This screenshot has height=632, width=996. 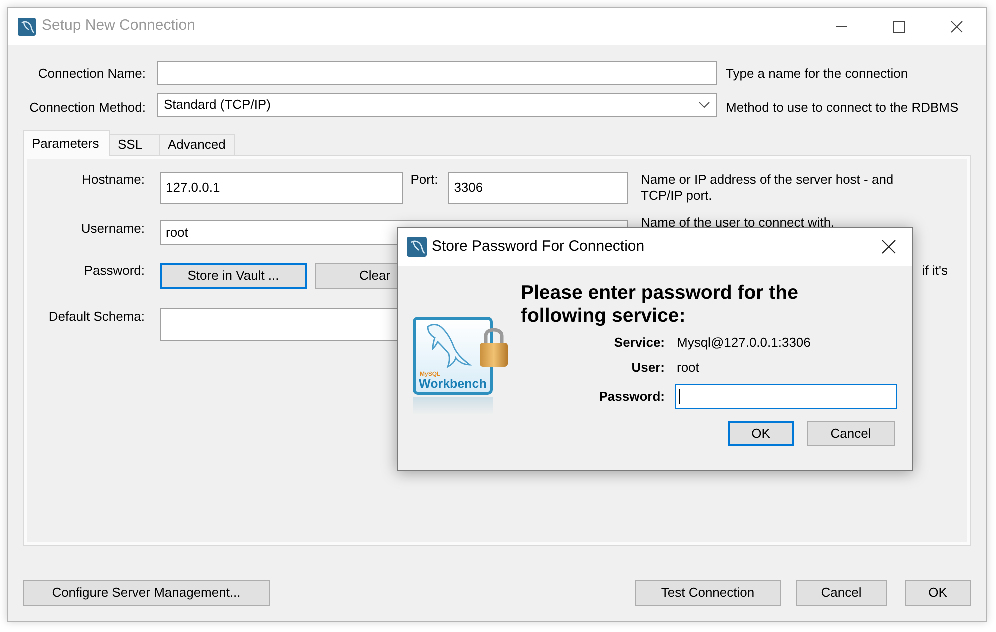 What do you see at coordinates (91, 74) in the screenshot?
I see `connection-name-label: Connection Name:` at bounding box center [91, 74].